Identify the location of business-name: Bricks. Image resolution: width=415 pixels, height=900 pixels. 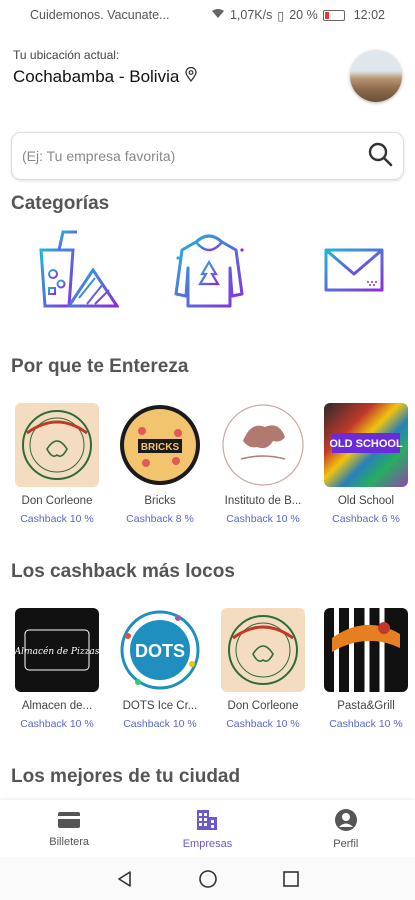
(160, 501).